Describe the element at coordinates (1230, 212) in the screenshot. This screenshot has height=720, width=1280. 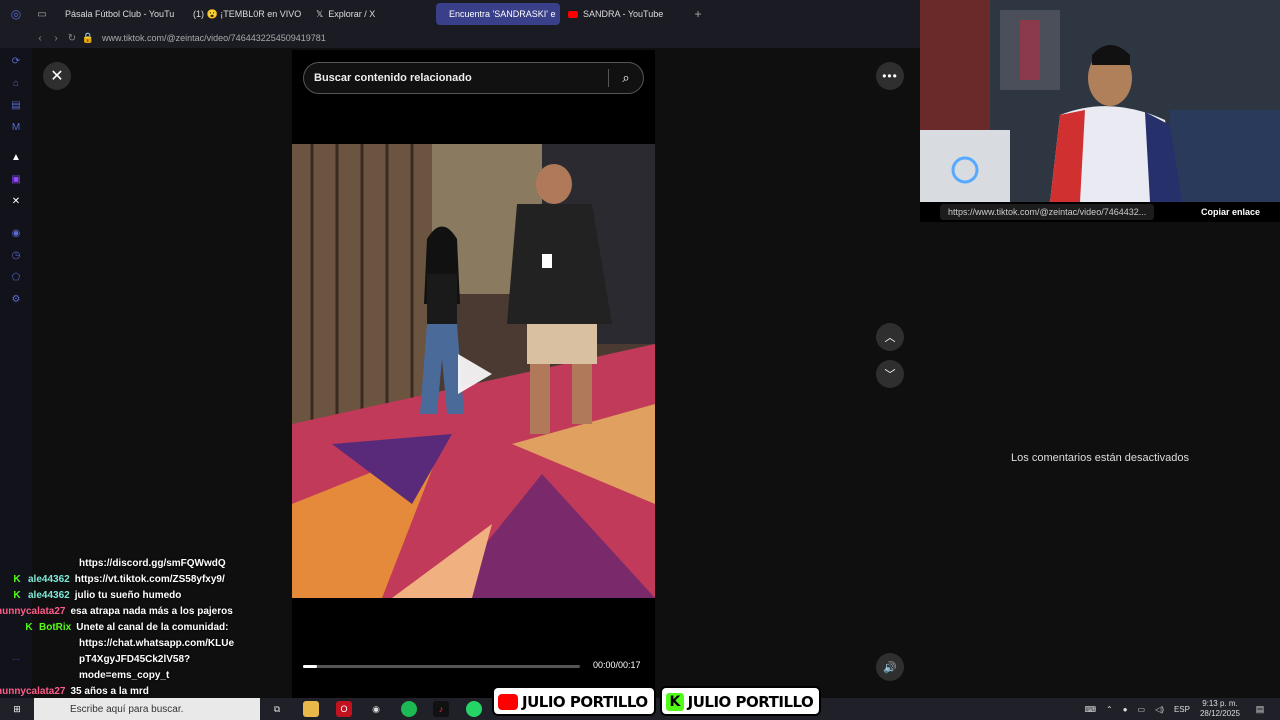
I see `copy-link-button: Copiar enlace` at that location.